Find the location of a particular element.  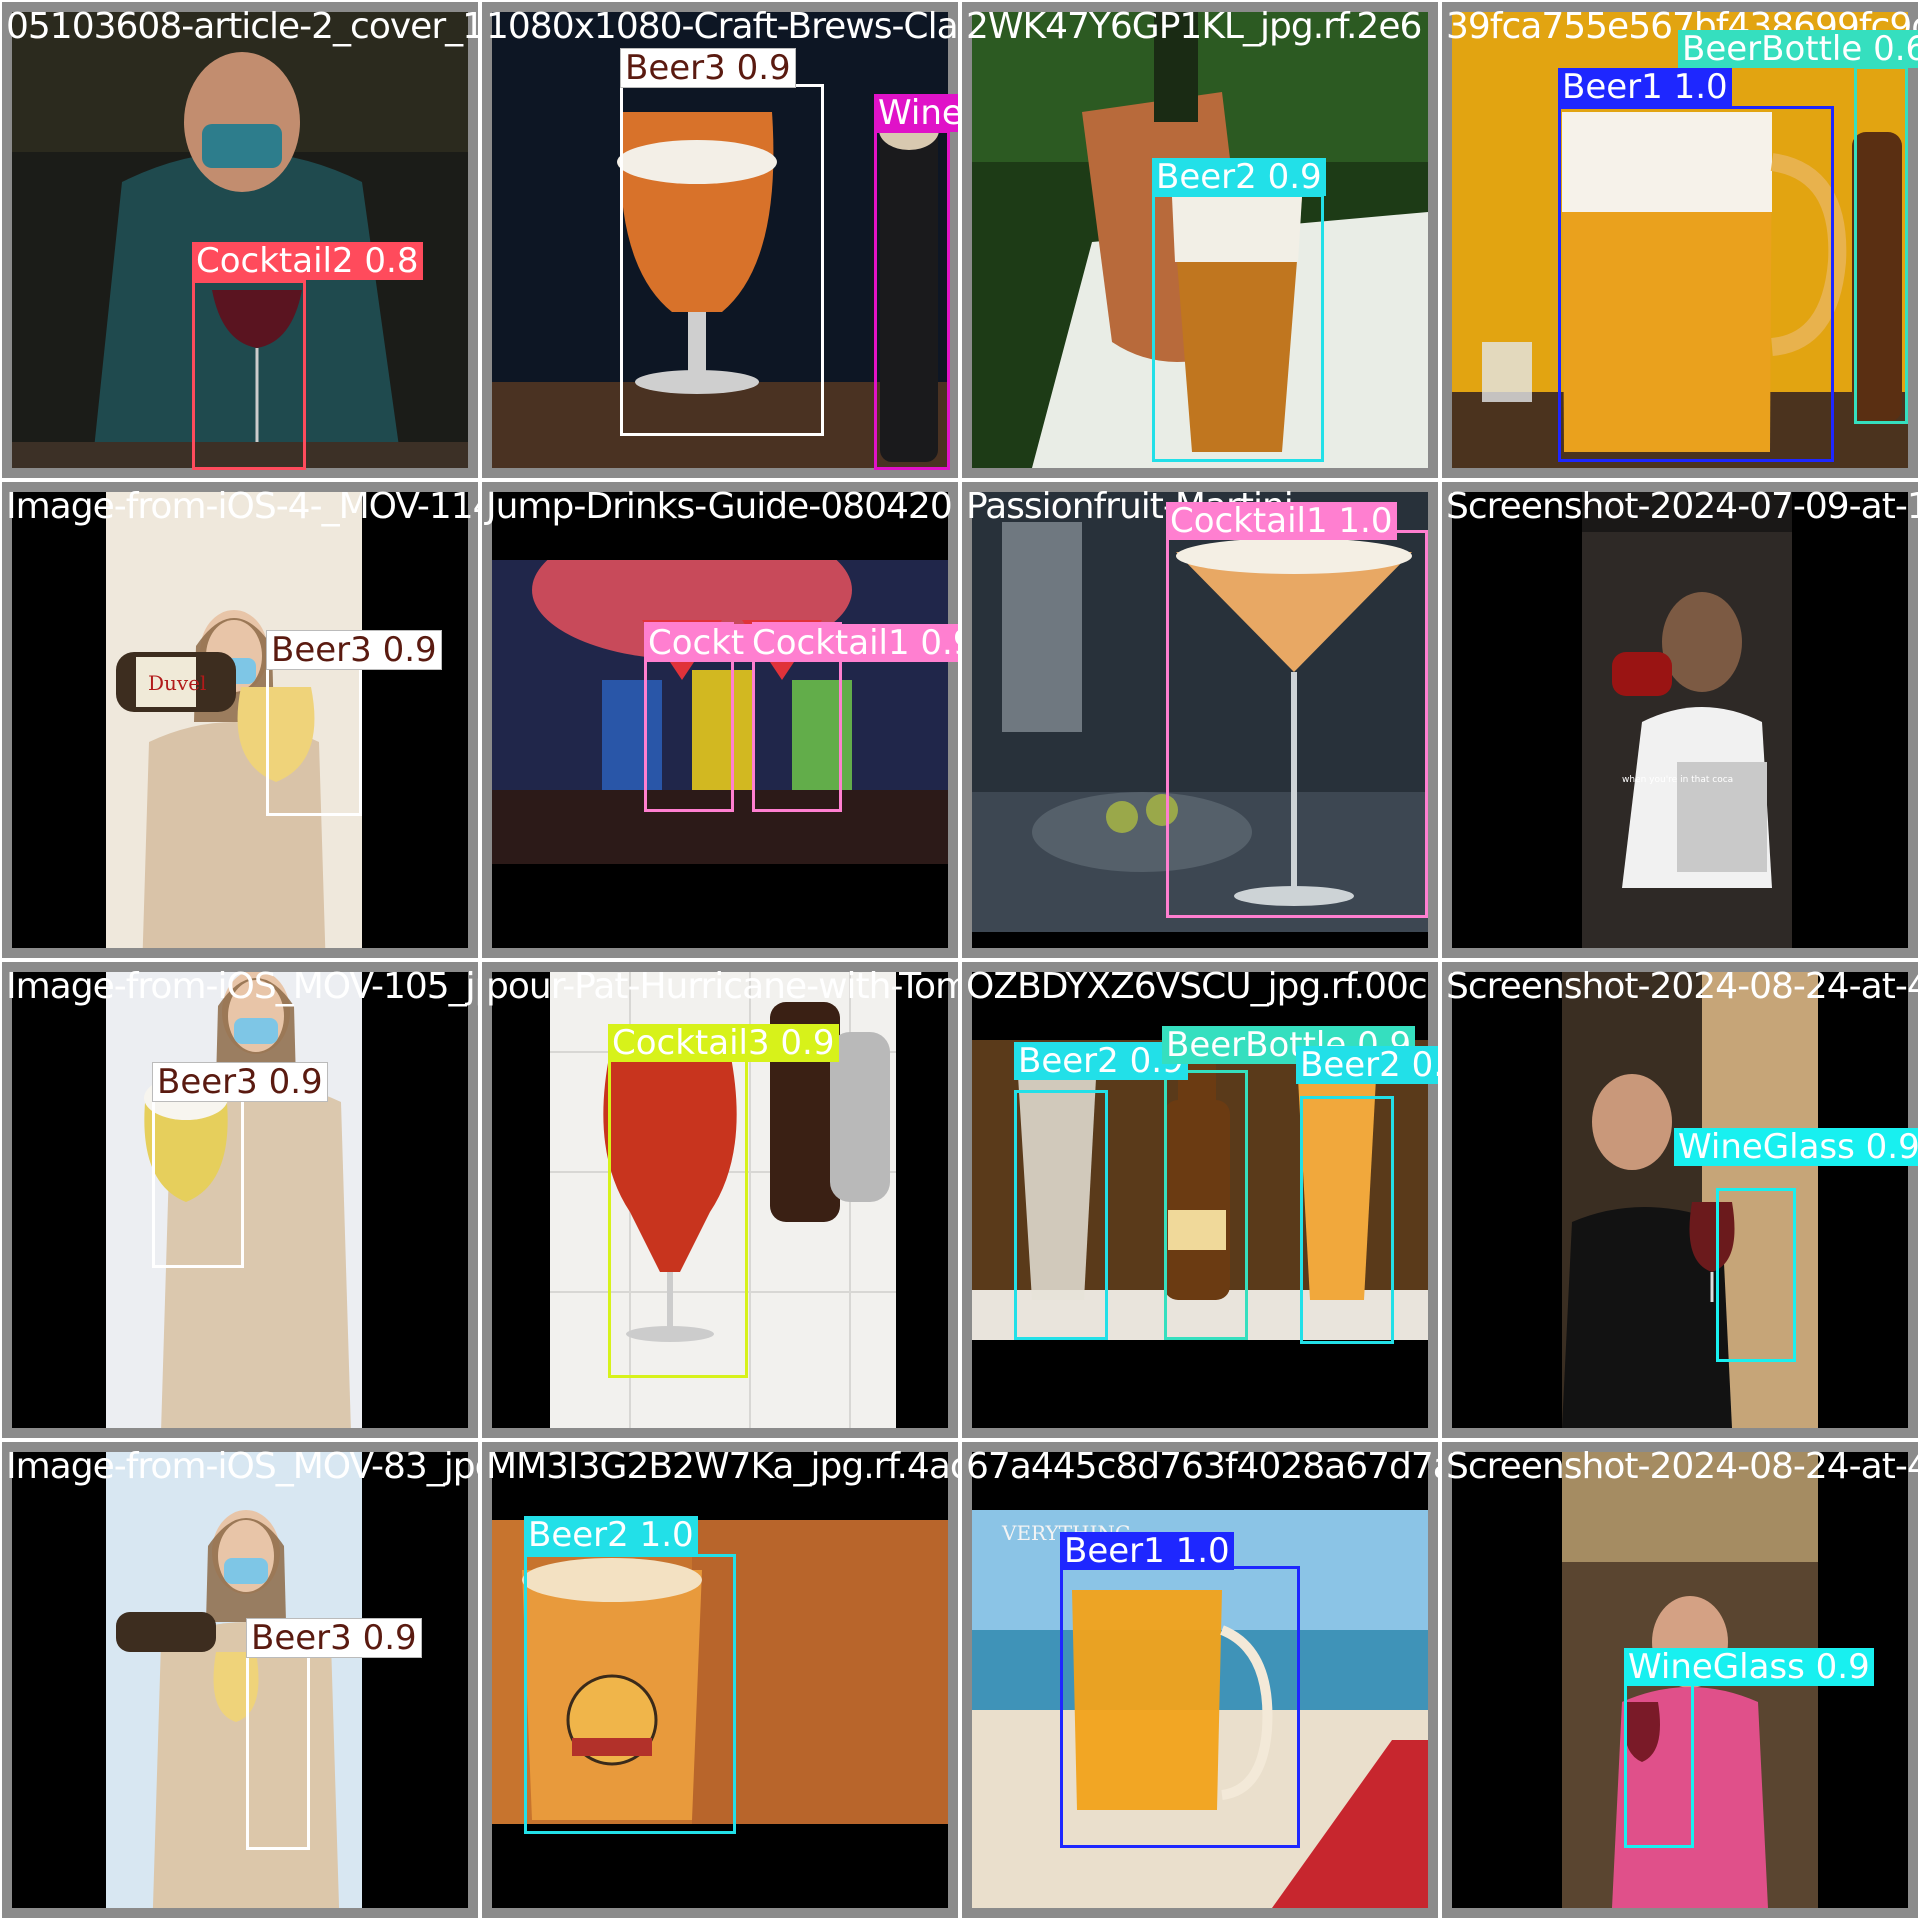

detection-label: Cocktail3 0.9 is located at coordinates (723, 1043).